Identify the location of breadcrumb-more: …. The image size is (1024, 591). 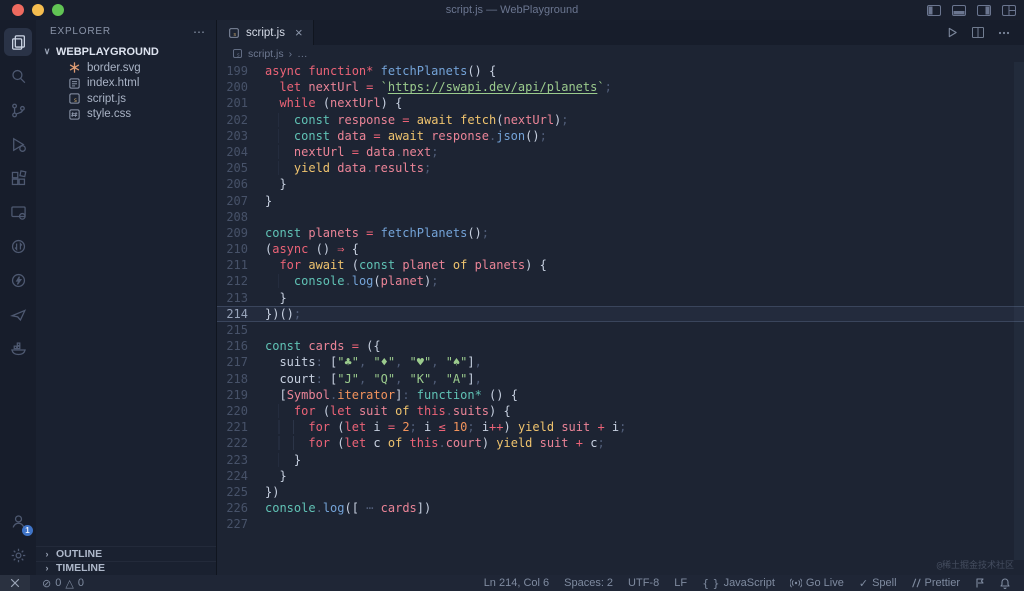
(302, 54).